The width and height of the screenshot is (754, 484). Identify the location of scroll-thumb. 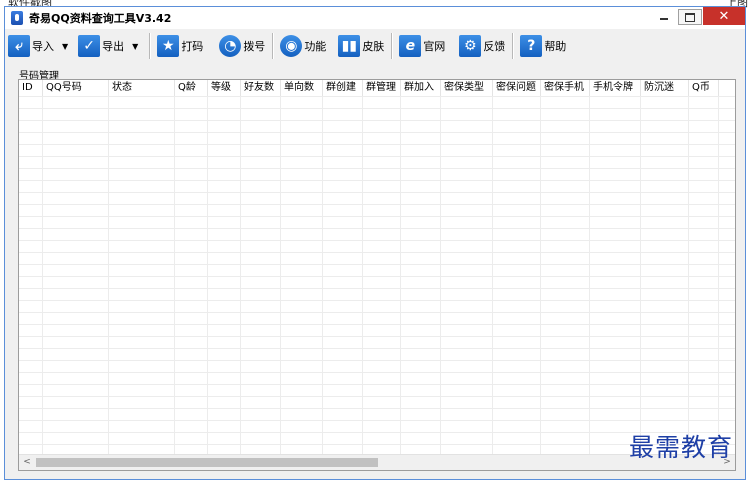
(207, 462).